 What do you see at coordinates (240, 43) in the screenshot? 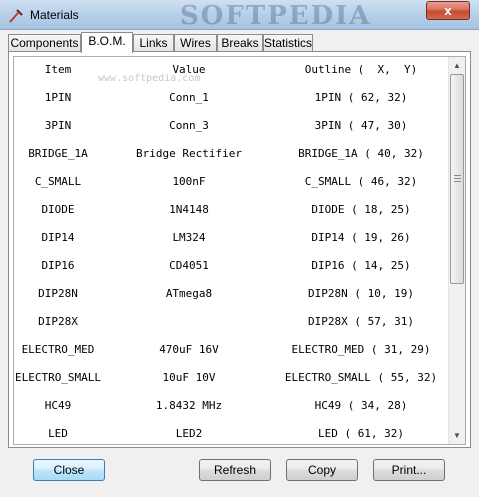
I see `tab-breaks: Breaks` at bounding box center [240, 43].